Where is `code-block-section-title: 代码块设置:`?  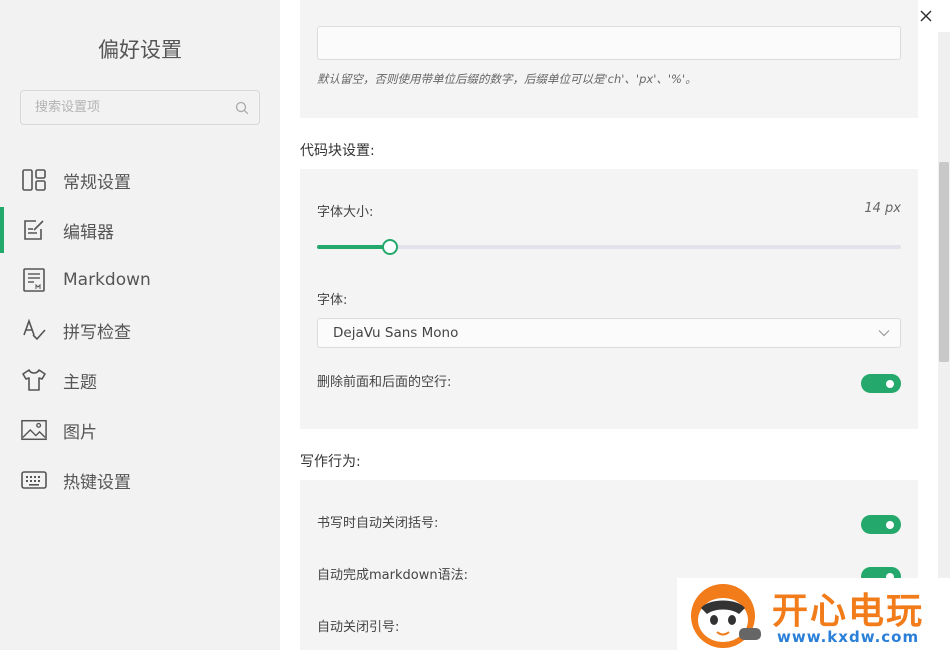 code-block-section-title: 代码块设置: is located at coordinates (337, 151).